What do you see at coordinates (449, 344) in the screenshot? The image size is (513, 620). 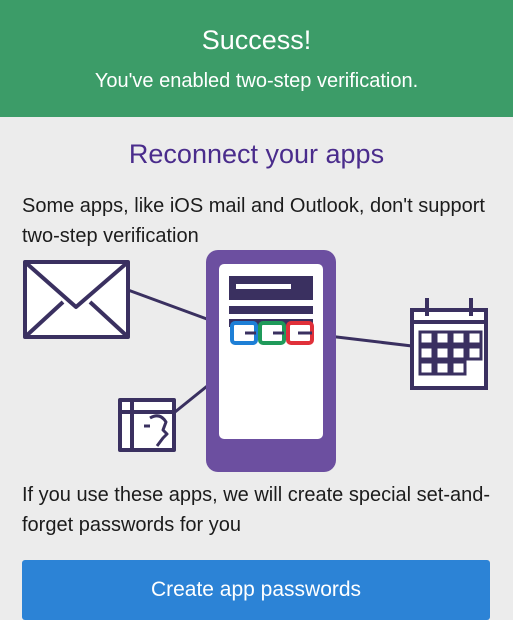 I see `calendar-icon` at bounding box center [449, 344].